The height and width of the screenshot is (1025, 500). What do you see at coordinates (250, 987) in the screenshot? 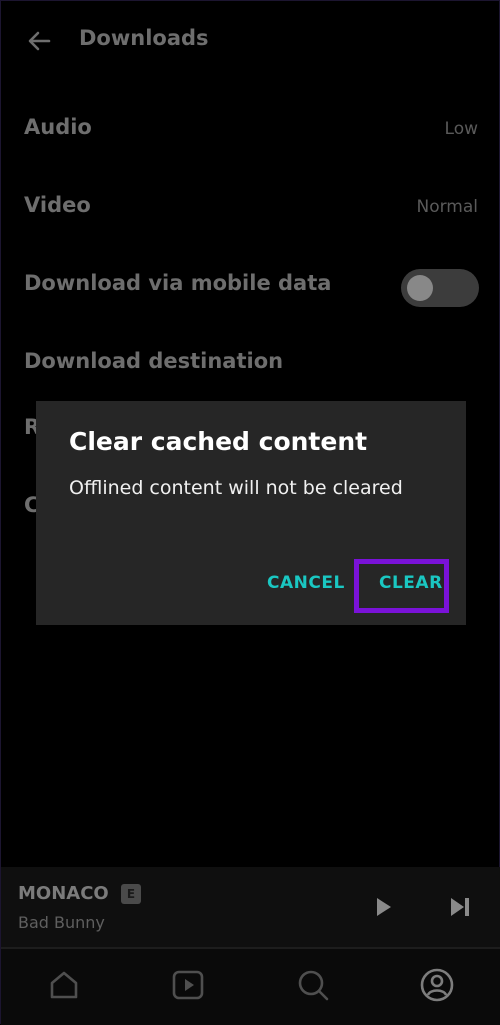
I see `bottom-nav` at bounding box center [250, 987].